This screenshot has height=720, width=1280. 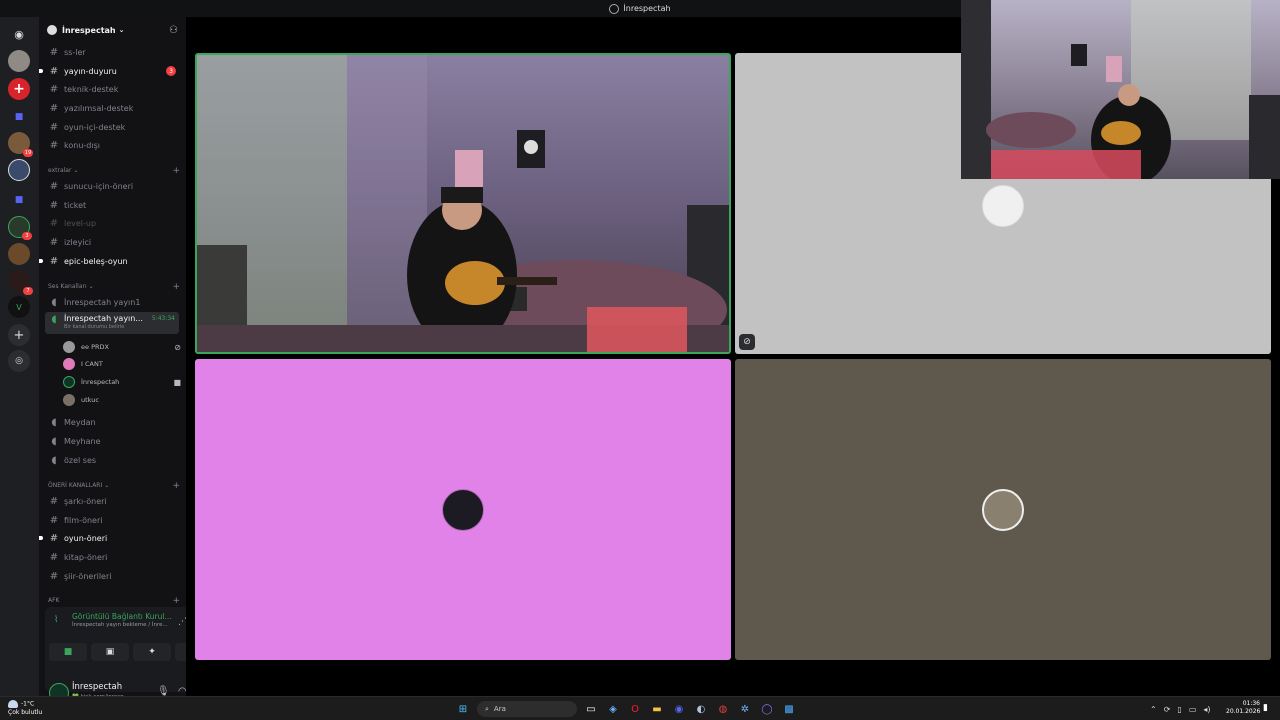 What do you see at coordinates (112, 223) in the screenshot?
I see `channel-level-up: # level-up` at bounding box center [112, 223].